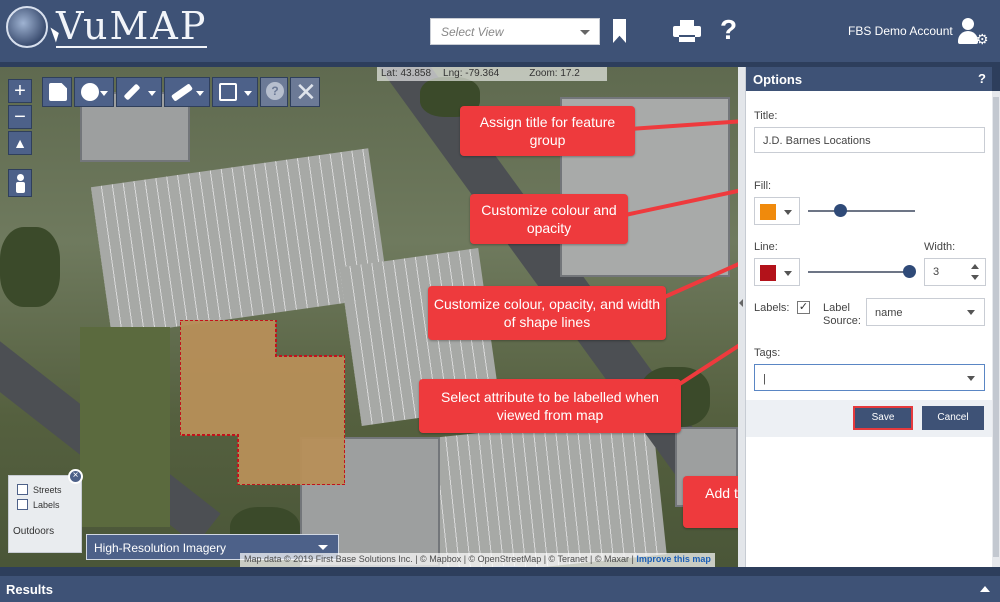 The width and height of the screenshot is (1000, 602). Describe the element at coordinates (29, 589) in the screenshot. I see `results-title: Results` at that location.